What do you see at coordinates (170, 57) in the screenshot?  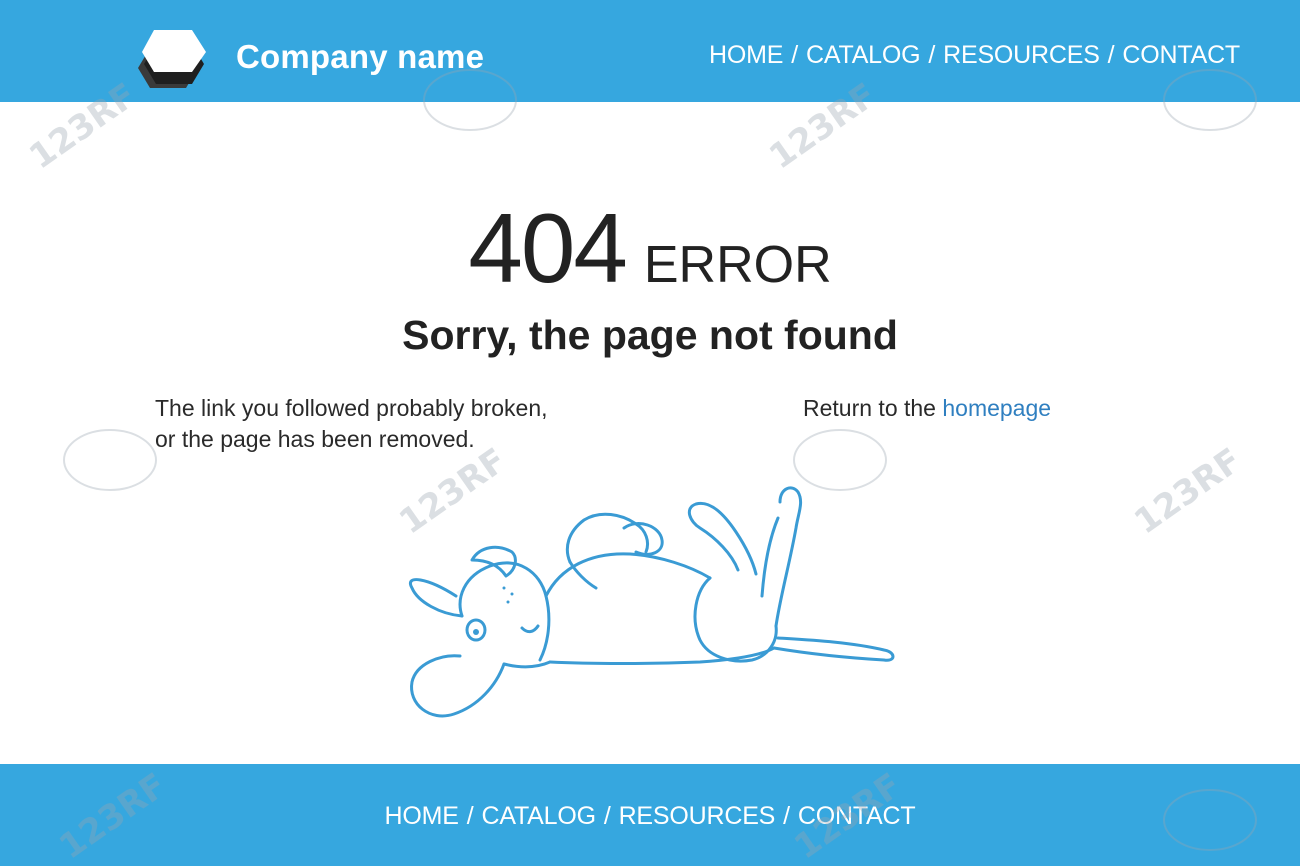 I see `hexagon-logo-icon` at bounding box center [170, 57].